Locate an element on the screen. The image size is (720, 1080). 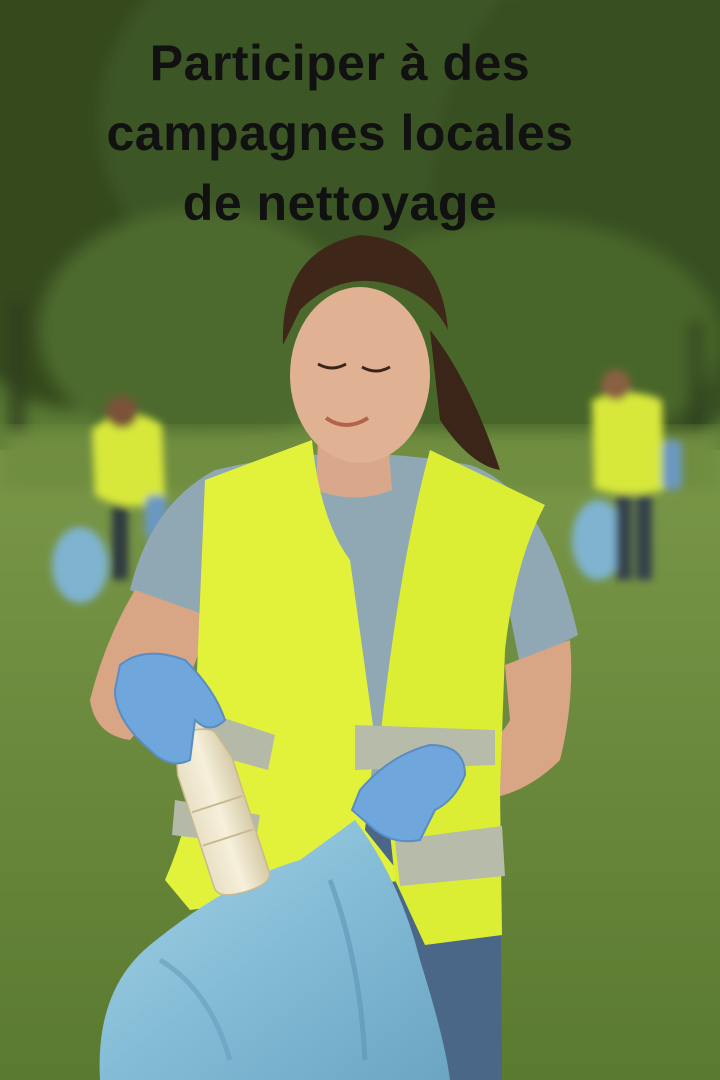
headline-line: de nettoyage is located at coordinates (340, 203).